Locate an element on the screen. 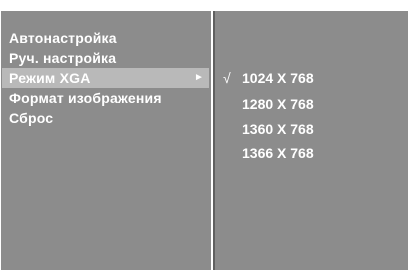  submenu-arrow-icon: ► is located at coordinates (199, 77).